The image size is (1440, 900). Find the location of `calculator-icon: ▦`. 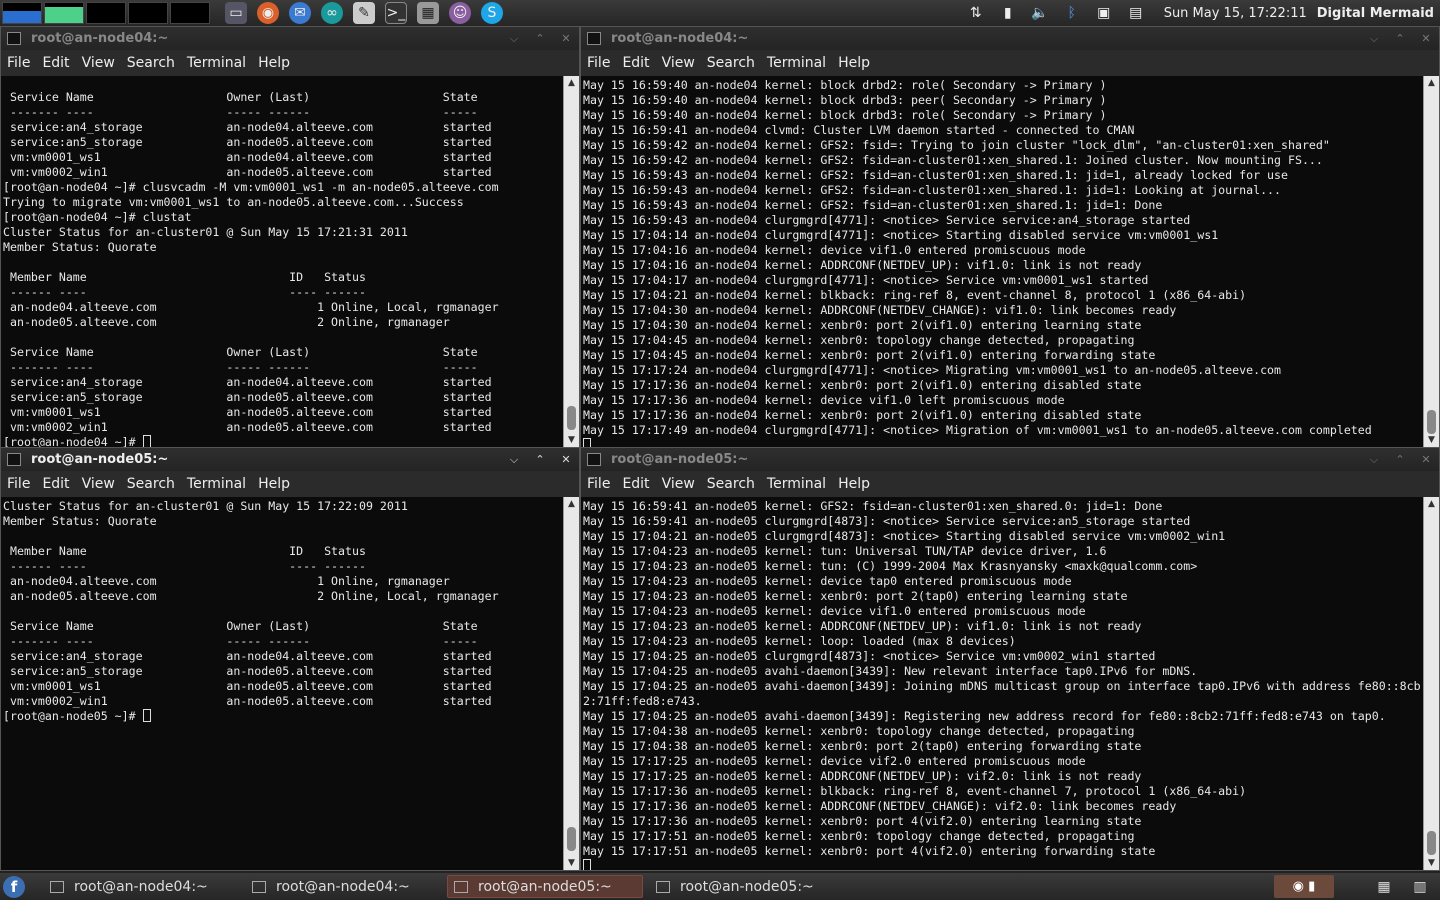

calculator-icon: ▦ is located at coordinates (428, 13).